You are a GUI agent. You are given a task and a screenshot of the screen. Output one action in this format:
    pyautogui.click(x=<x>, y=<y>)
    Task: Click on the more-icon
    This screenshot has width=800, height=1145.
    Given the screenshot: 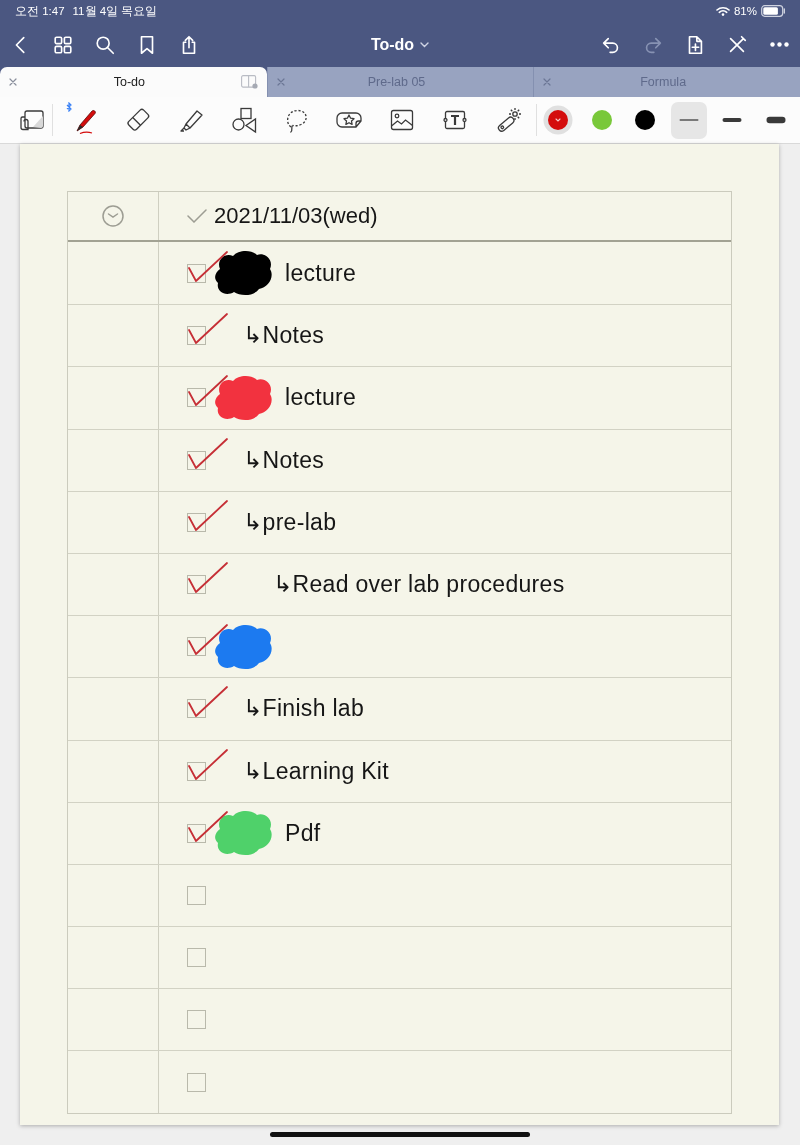 What is the action you would take?
    pyautogui.click(x=779, y=44)
    